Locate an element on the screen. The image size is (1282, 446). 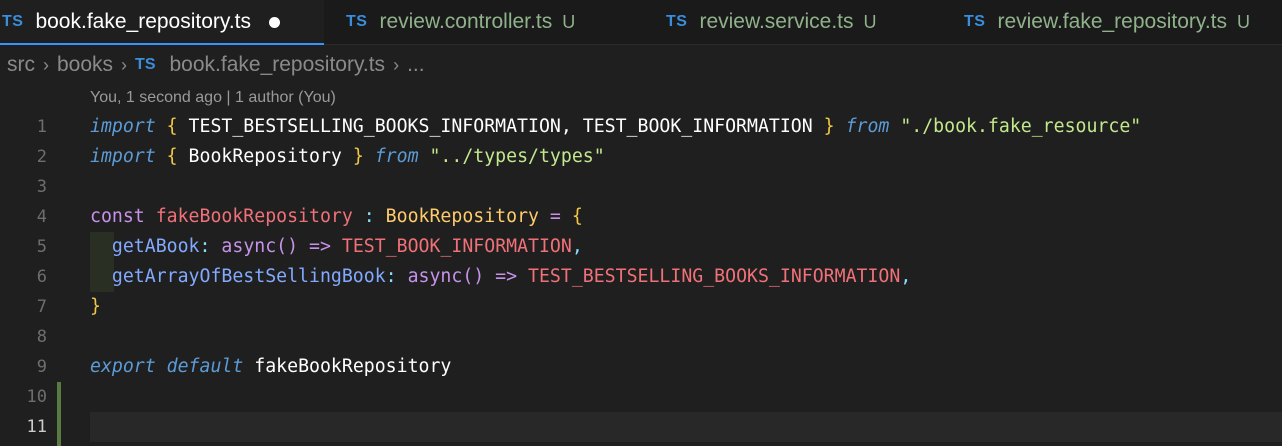
code-line: 7 } is located at coordinates (641, 307).